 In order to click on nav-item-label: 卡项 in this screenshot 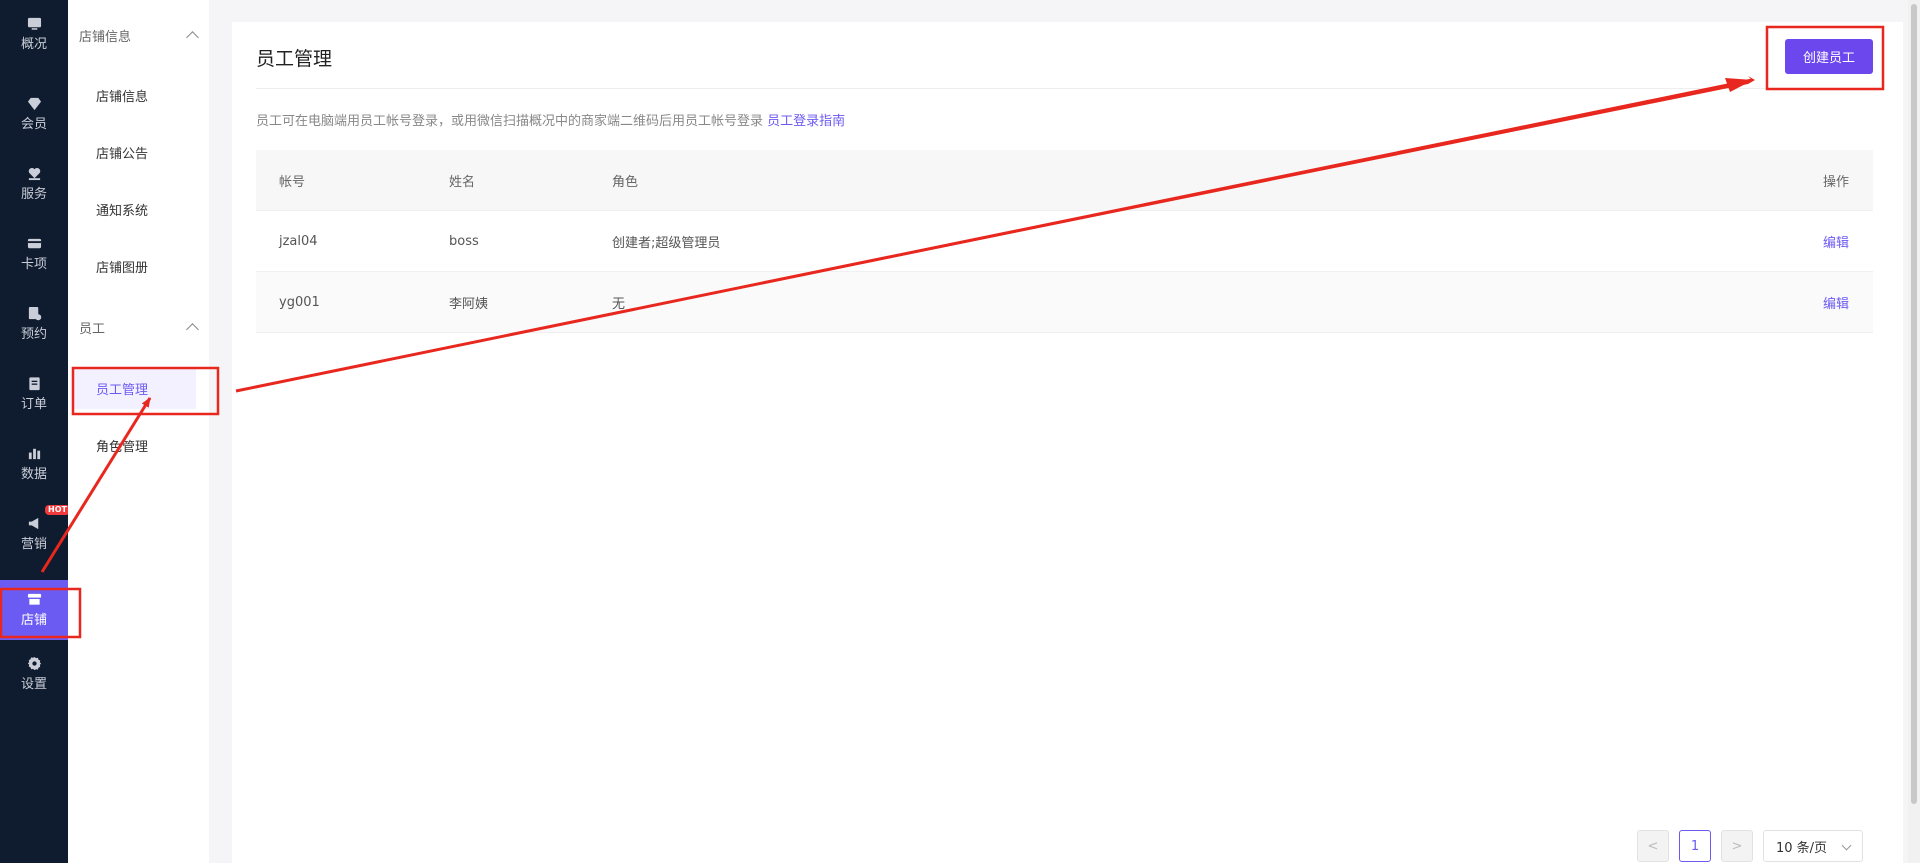, I will do `click(33, 264)`.